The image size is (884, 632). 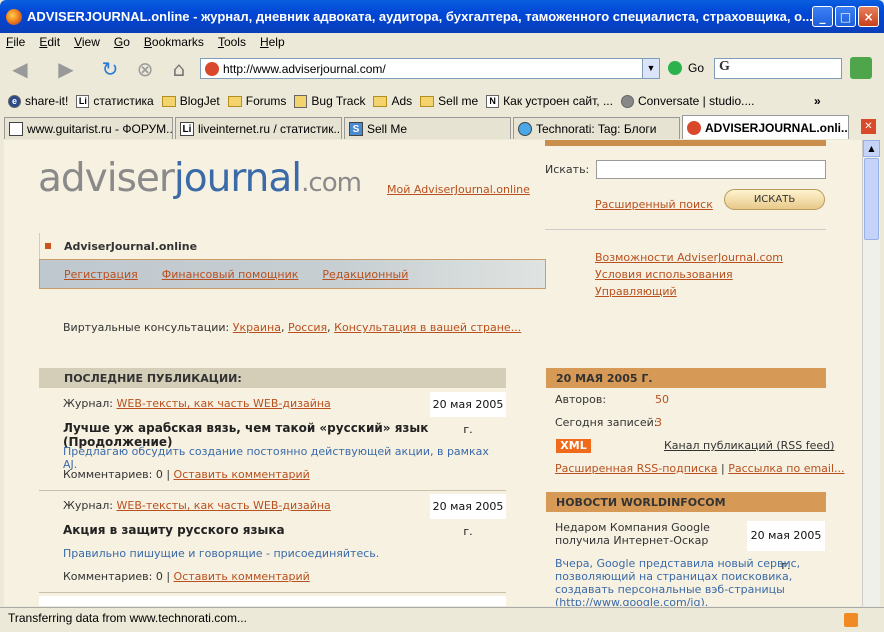 I want to click on sm-icon: S, so click(x=356, y=128).